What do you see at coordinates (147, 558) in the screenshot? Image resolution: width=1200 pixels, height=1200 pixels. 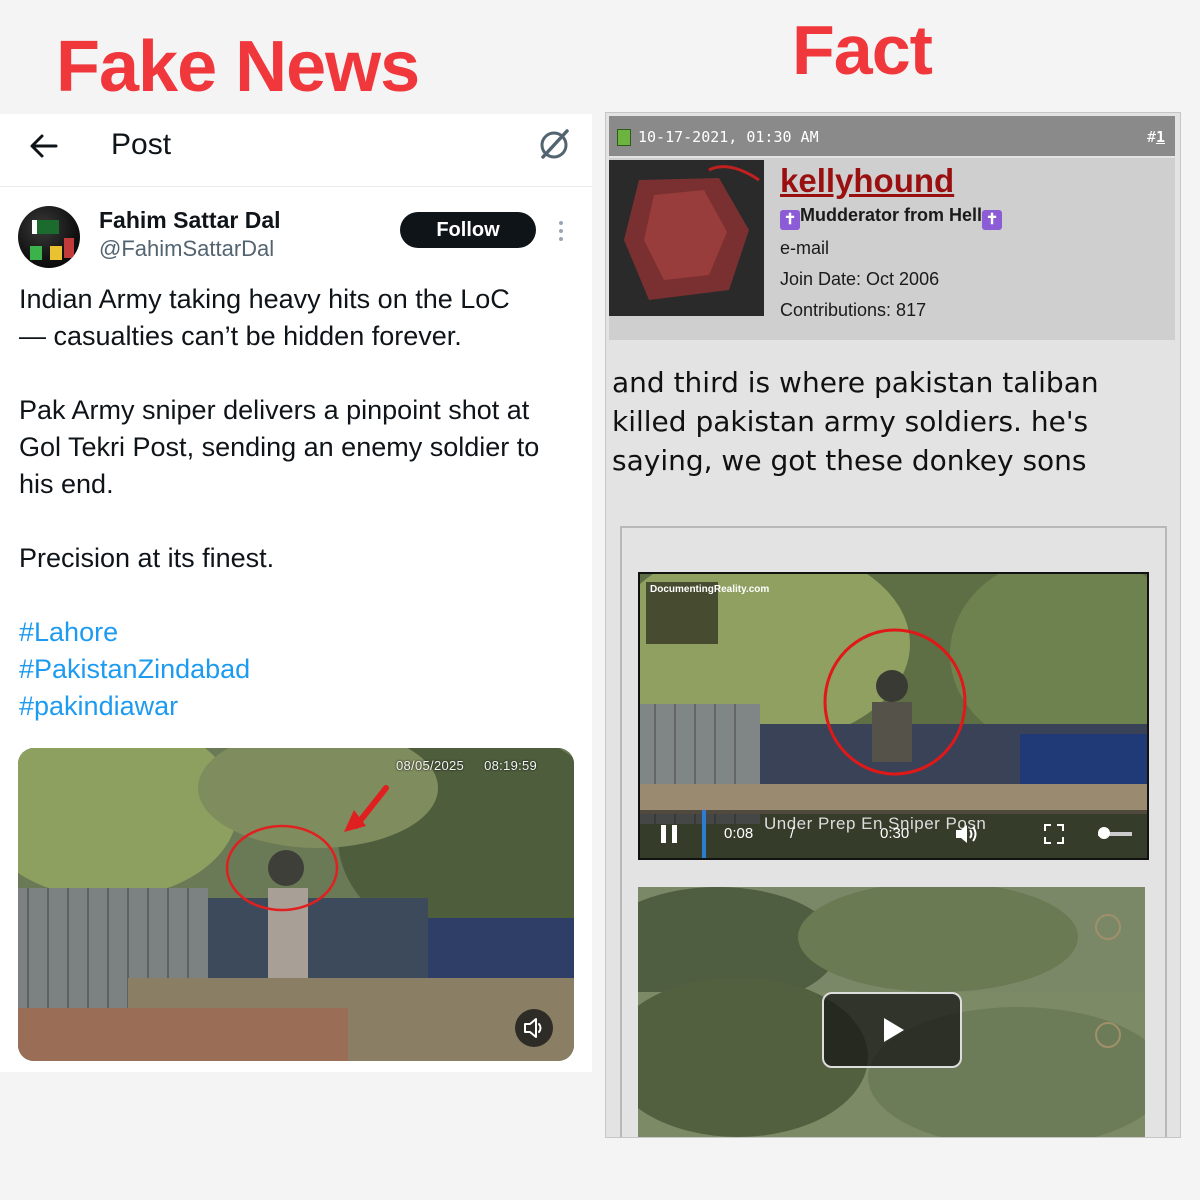 I see `tweet-line: Precision at its finest.` at bounding box center [147, 558].